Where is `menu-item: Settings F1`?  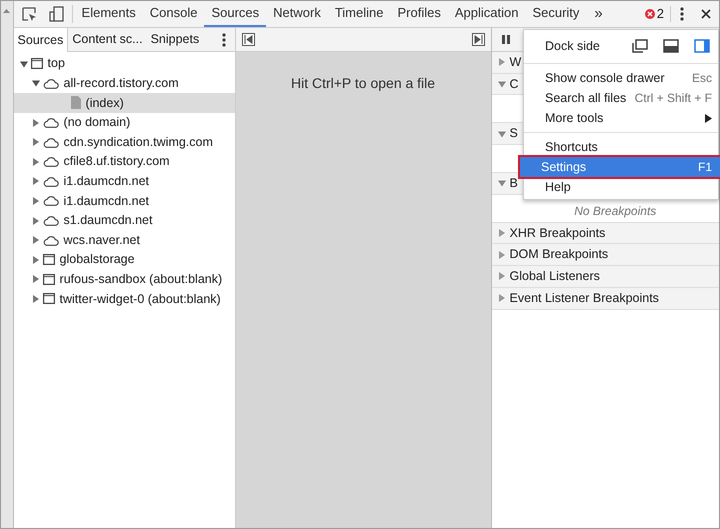
menu-item: Settings F1 is located at coordinates (620, 167).